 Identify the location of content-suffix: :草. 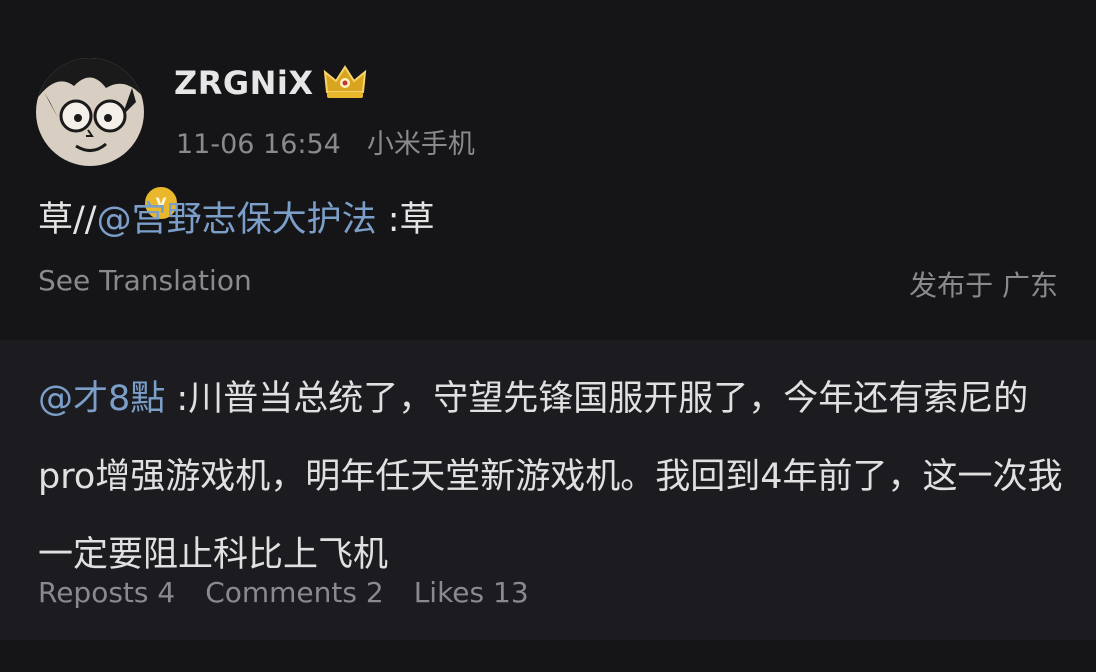
(405, 220).